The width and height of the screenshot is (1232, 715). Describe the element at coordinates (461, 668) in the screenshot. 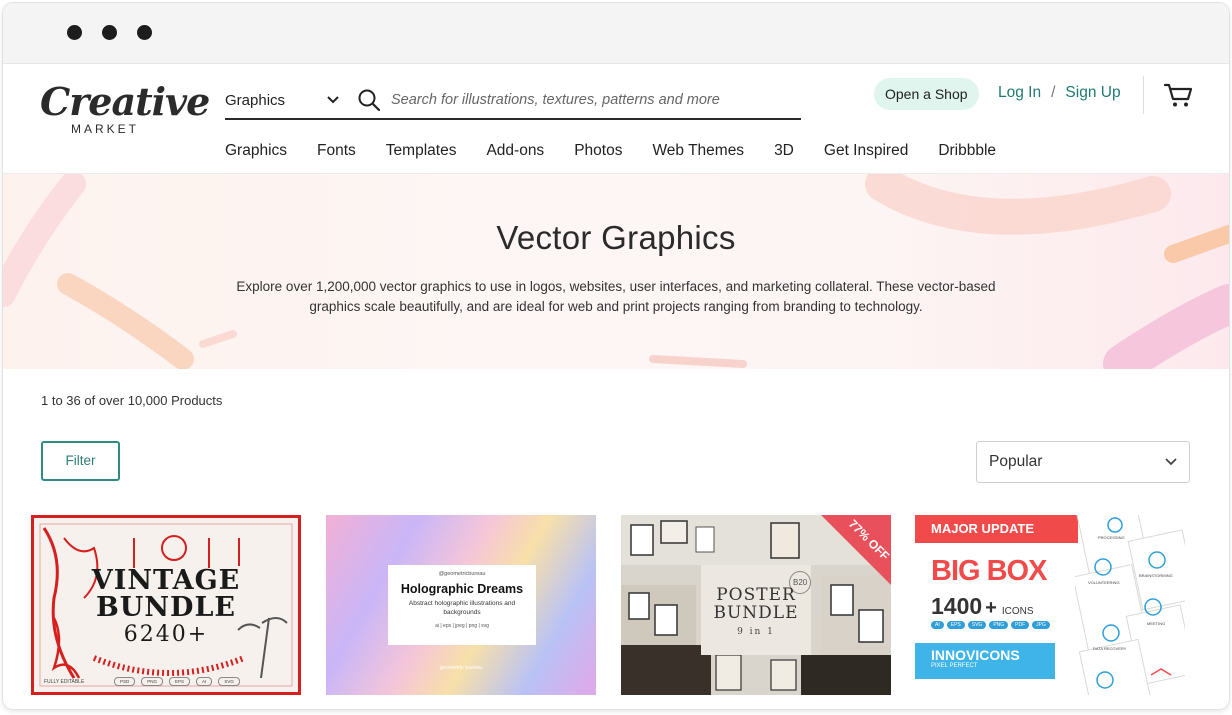

I see `card-footer: geometric bureau` at that location.